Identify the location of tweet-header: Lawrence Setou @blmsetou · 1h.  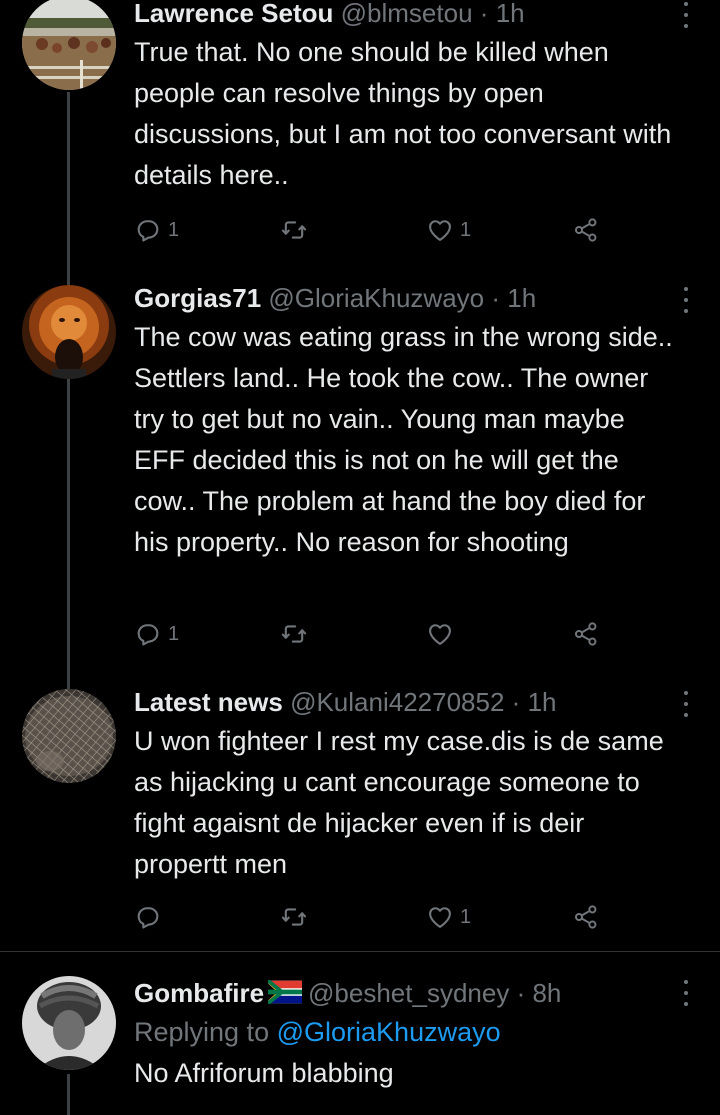
(407, 15).